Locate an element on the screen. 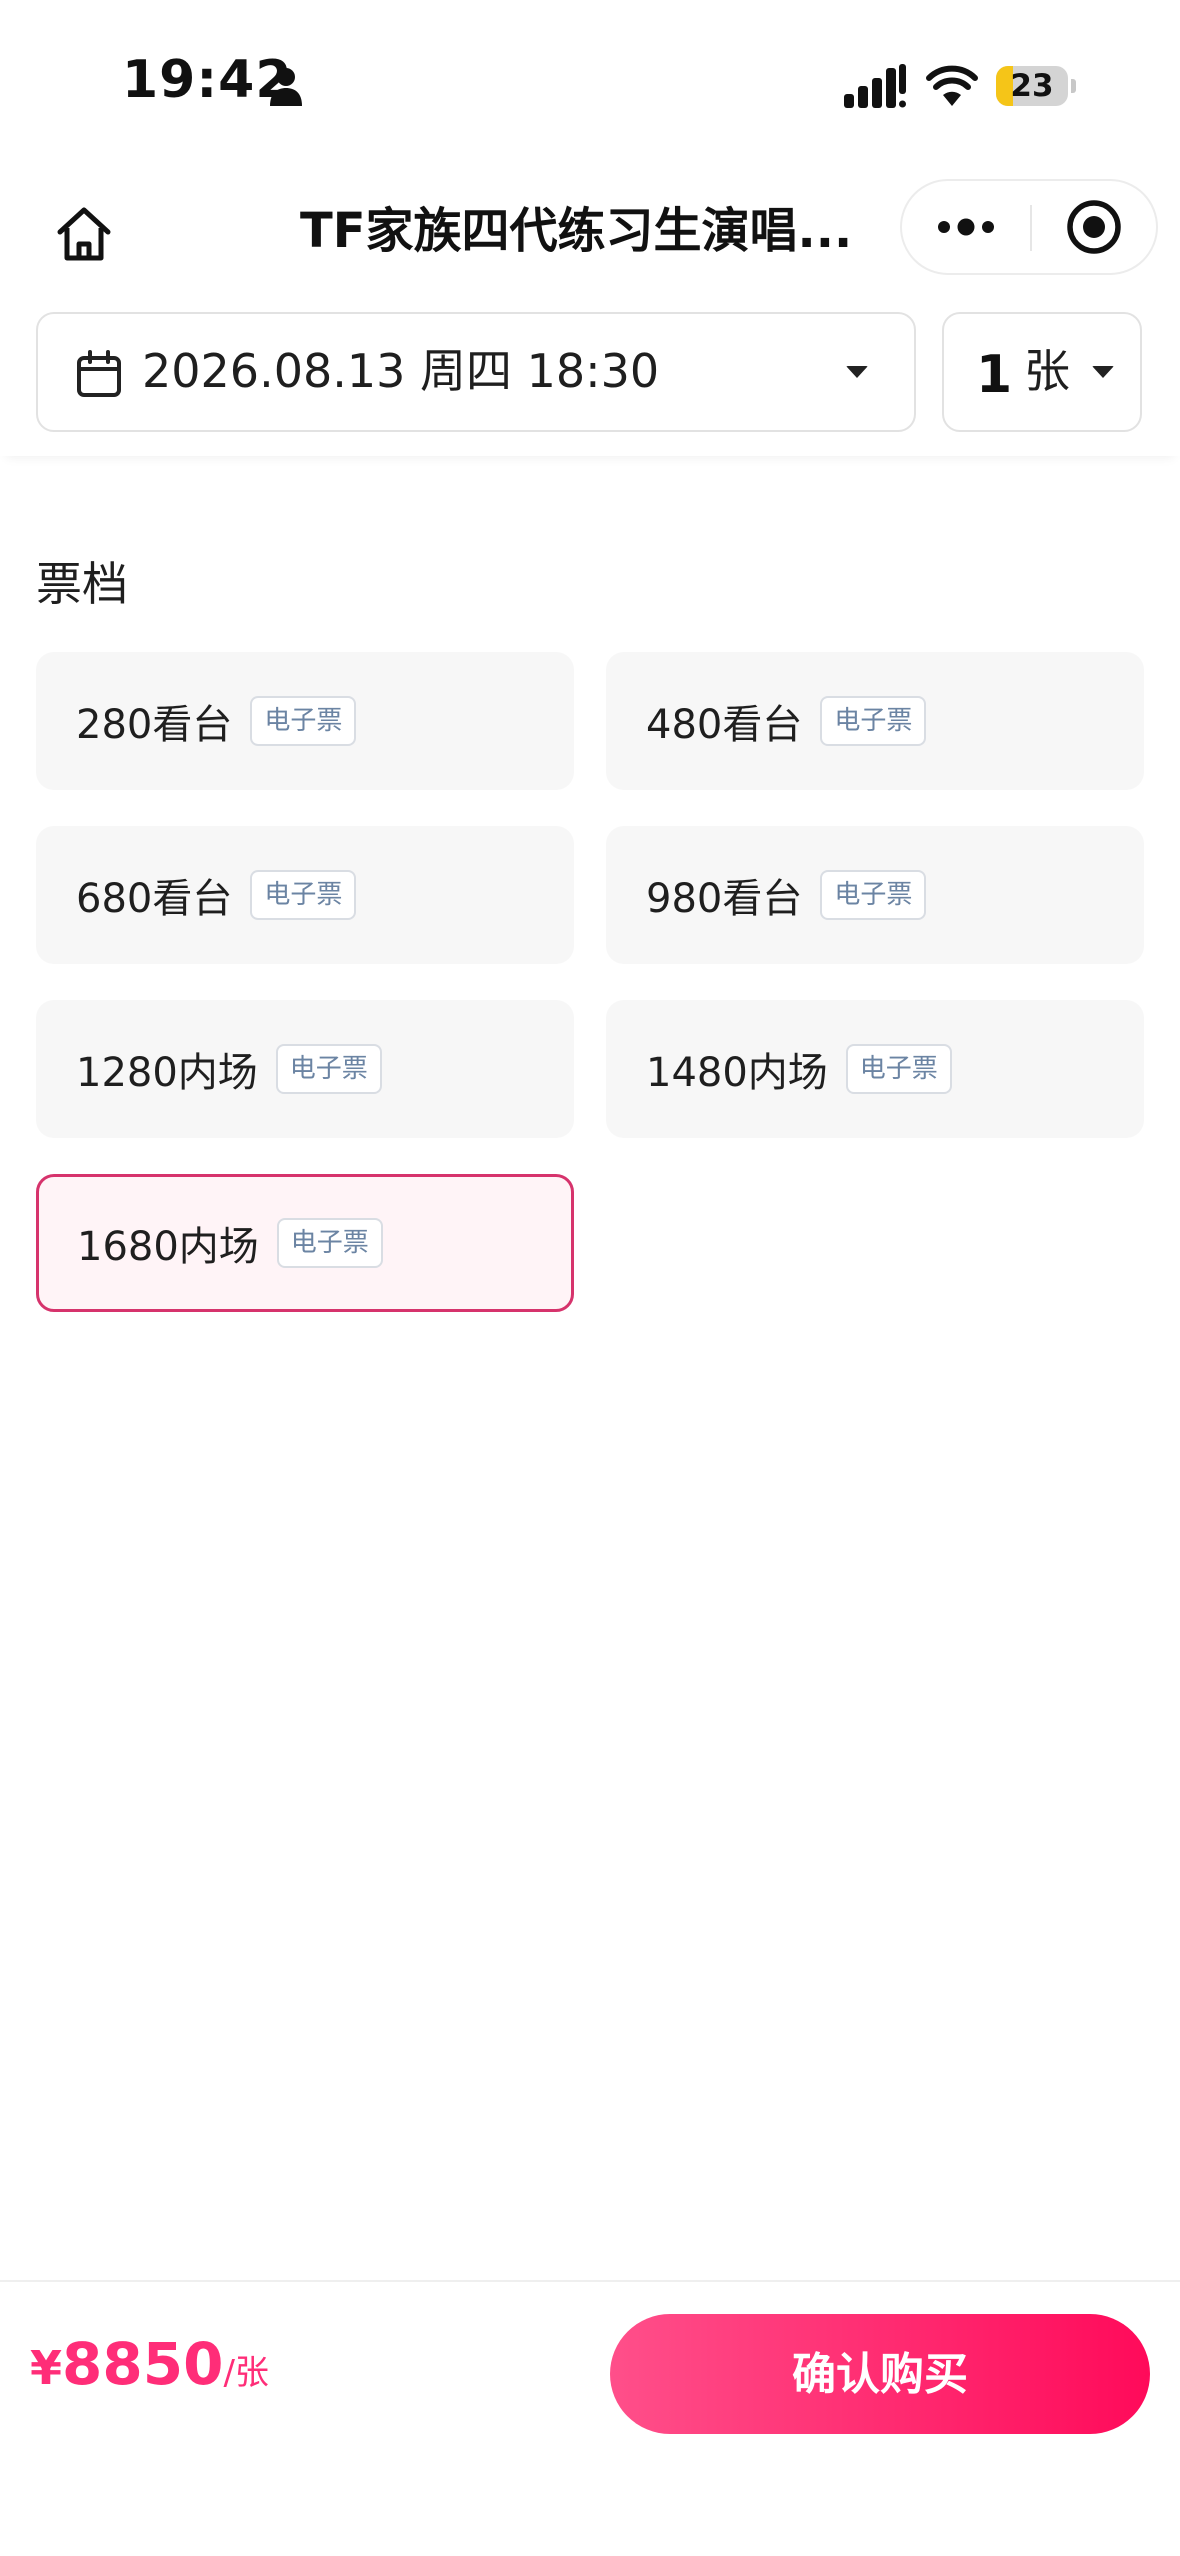 The width and height of the screenshot is (1180, 2556). more-button is located at coordinates (966, 227).